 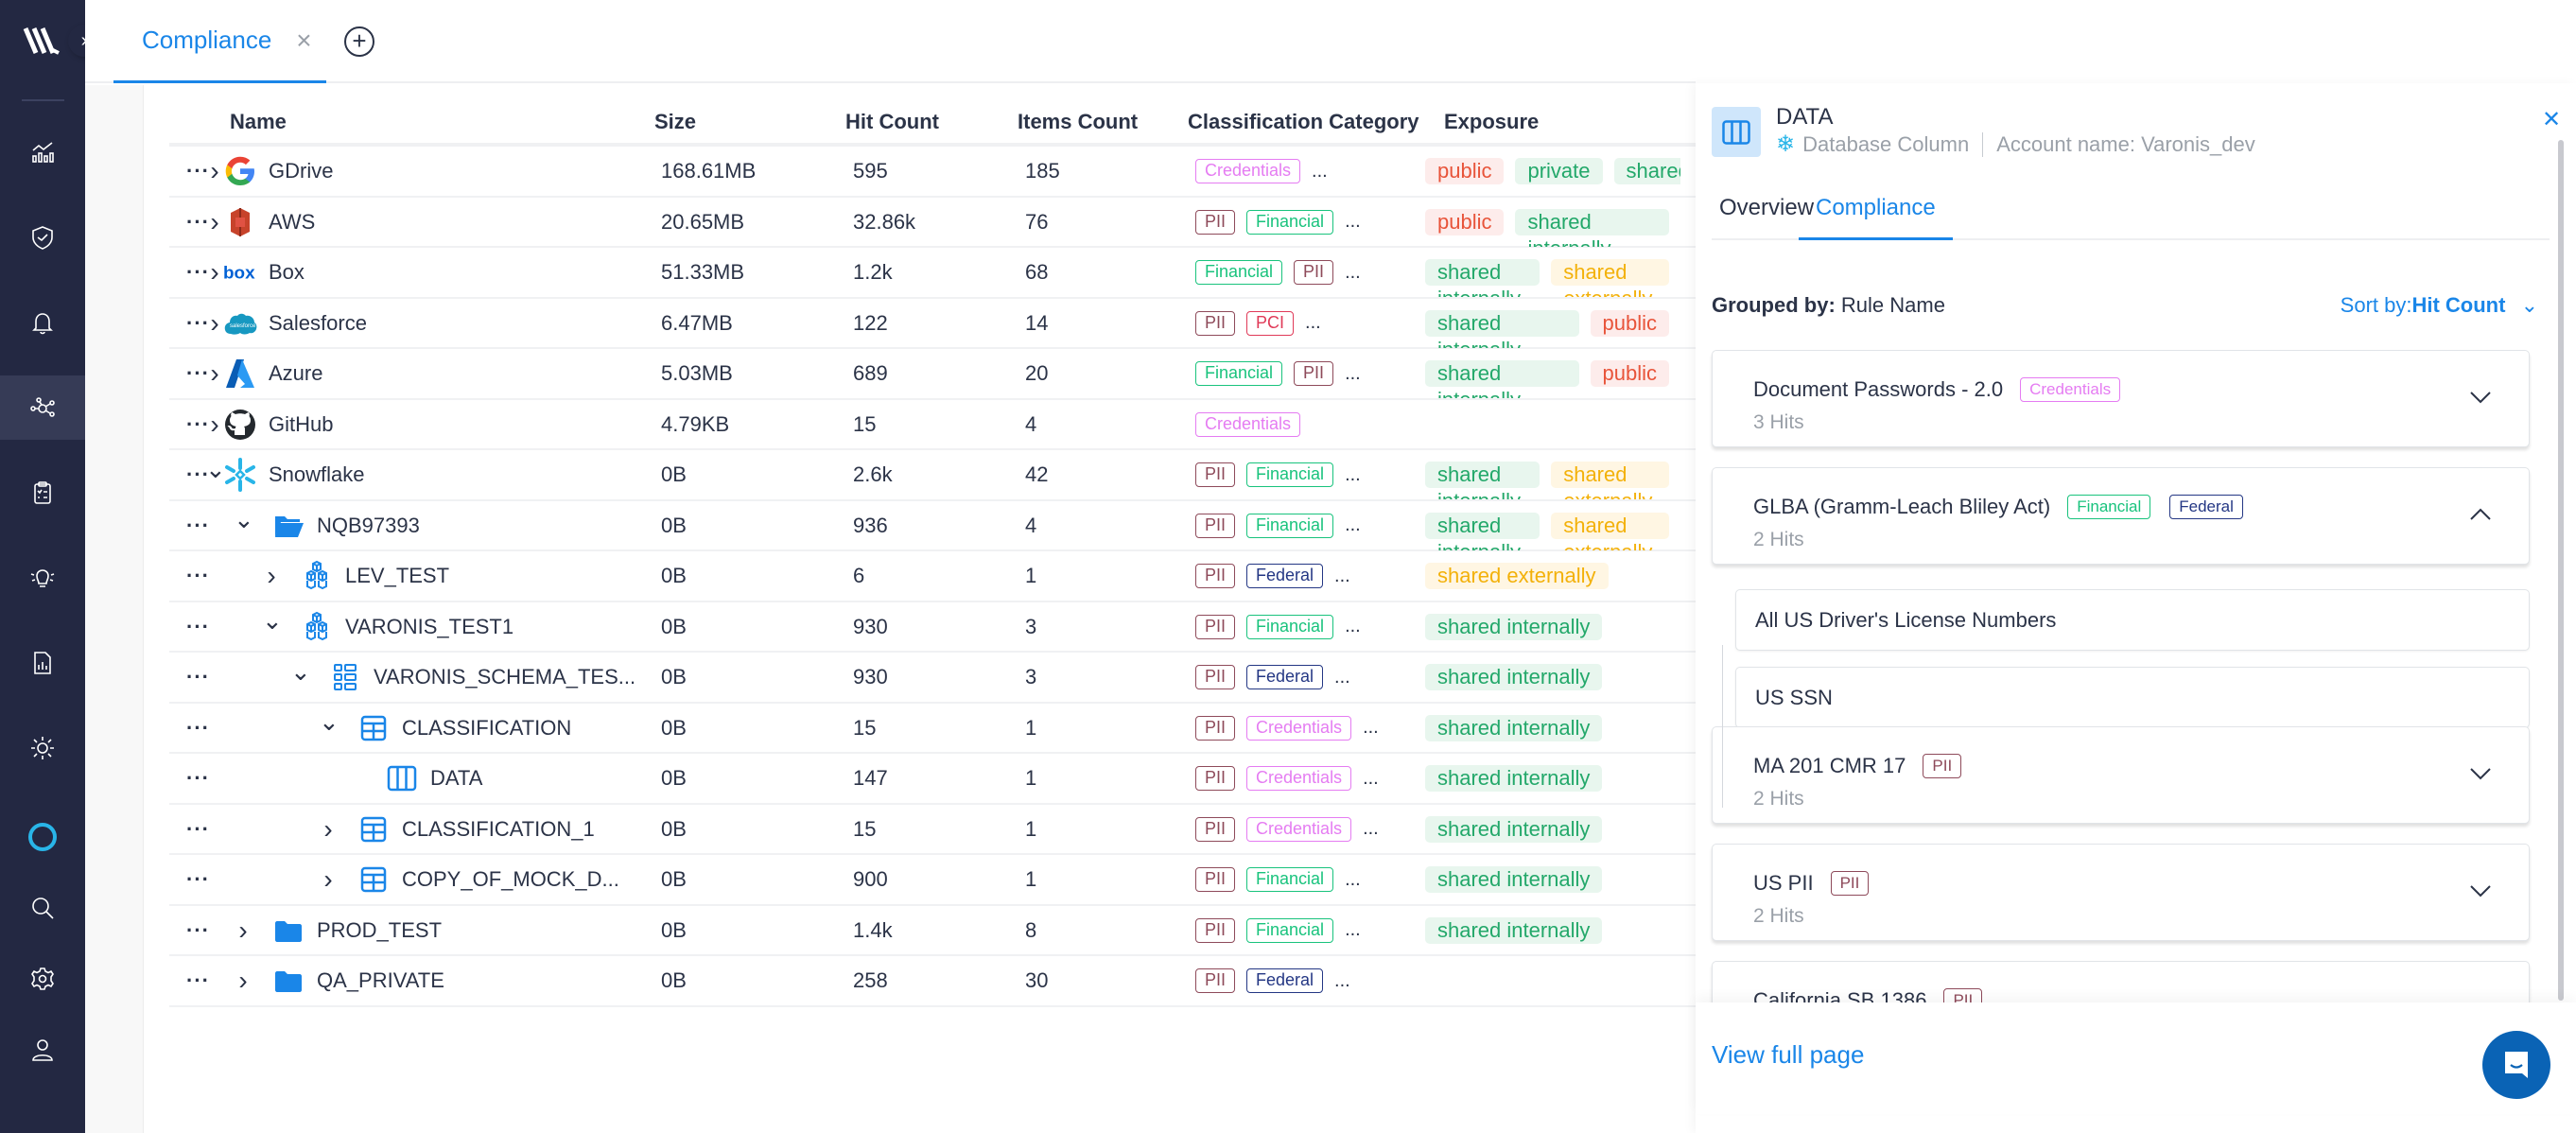 I want to click on row-name: CLASSIFICATION_1, so click(x=498, y=829).